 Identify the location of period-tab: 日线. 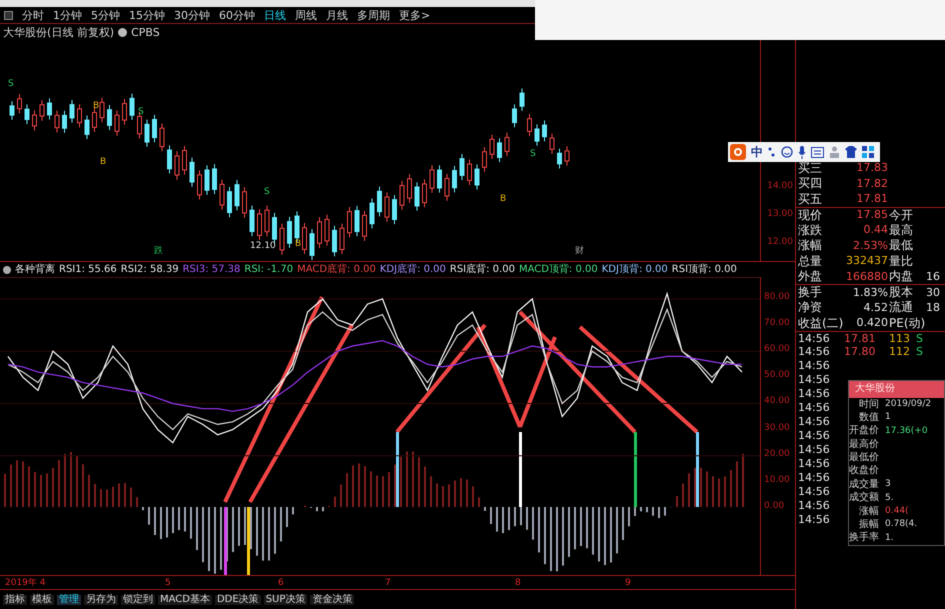
(275, 15).